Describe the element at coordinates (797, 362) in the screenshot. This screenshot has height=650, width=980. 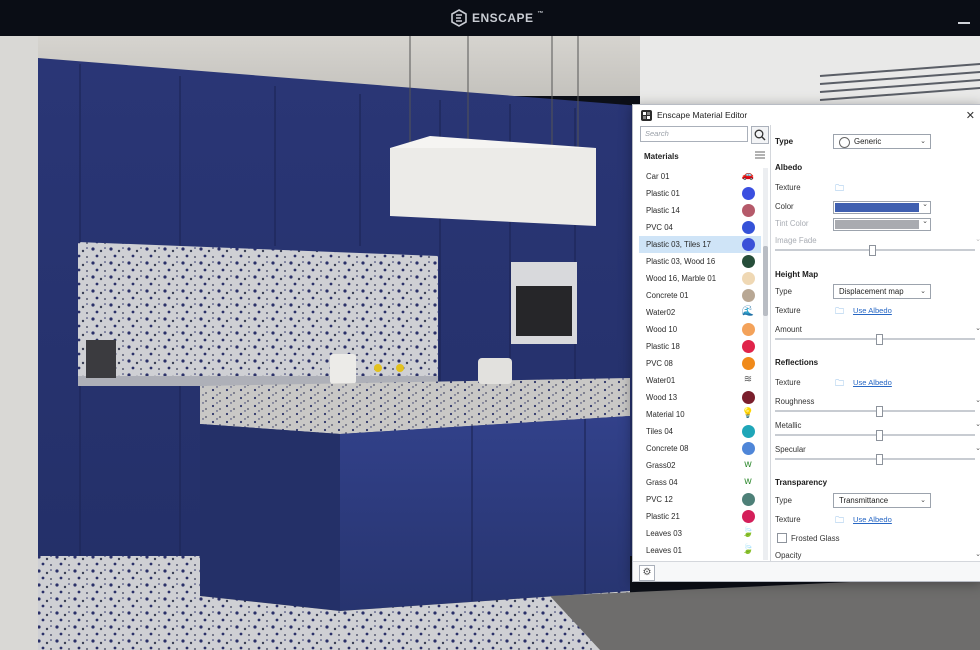
I see `reflections-section-title: Reflections` at that location.